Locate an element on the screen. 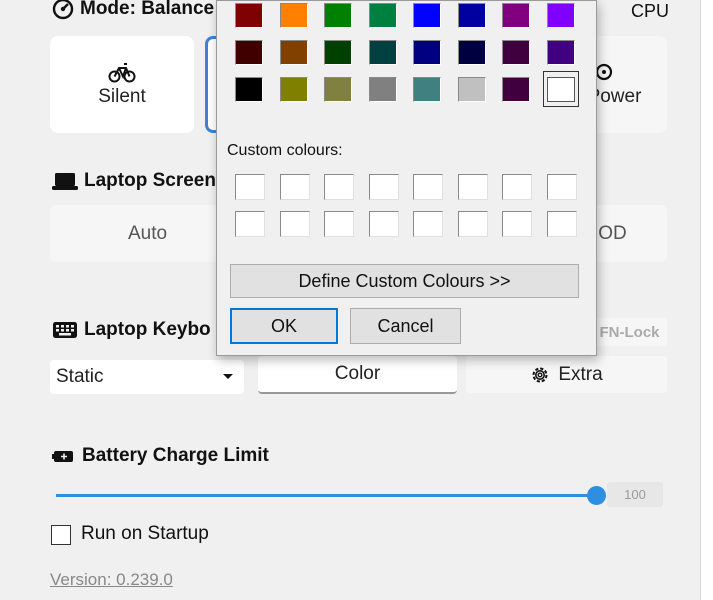 Image resolution: width=713 pixels, height=600 pixels. laptop-icon is located at coordinates (65, 181).